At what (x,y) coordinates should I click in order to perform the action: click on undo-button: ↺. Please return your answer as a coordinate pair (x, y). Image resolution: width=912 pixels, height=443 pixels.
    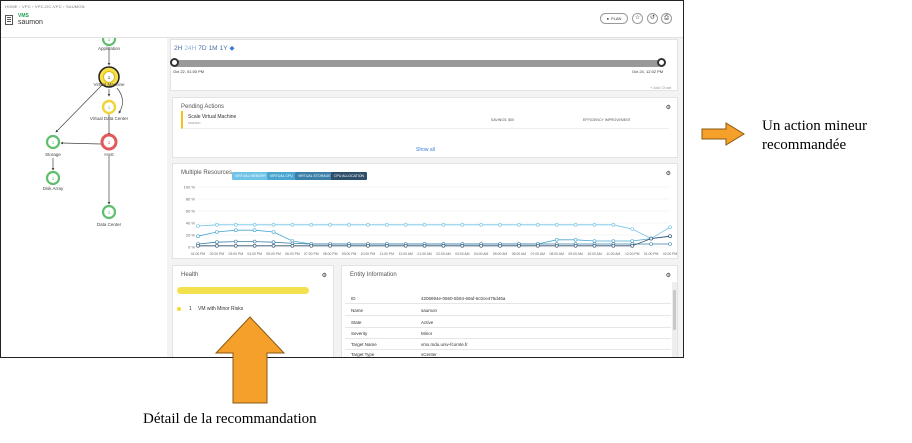
    Looking at the image, I should click on (652, 18).